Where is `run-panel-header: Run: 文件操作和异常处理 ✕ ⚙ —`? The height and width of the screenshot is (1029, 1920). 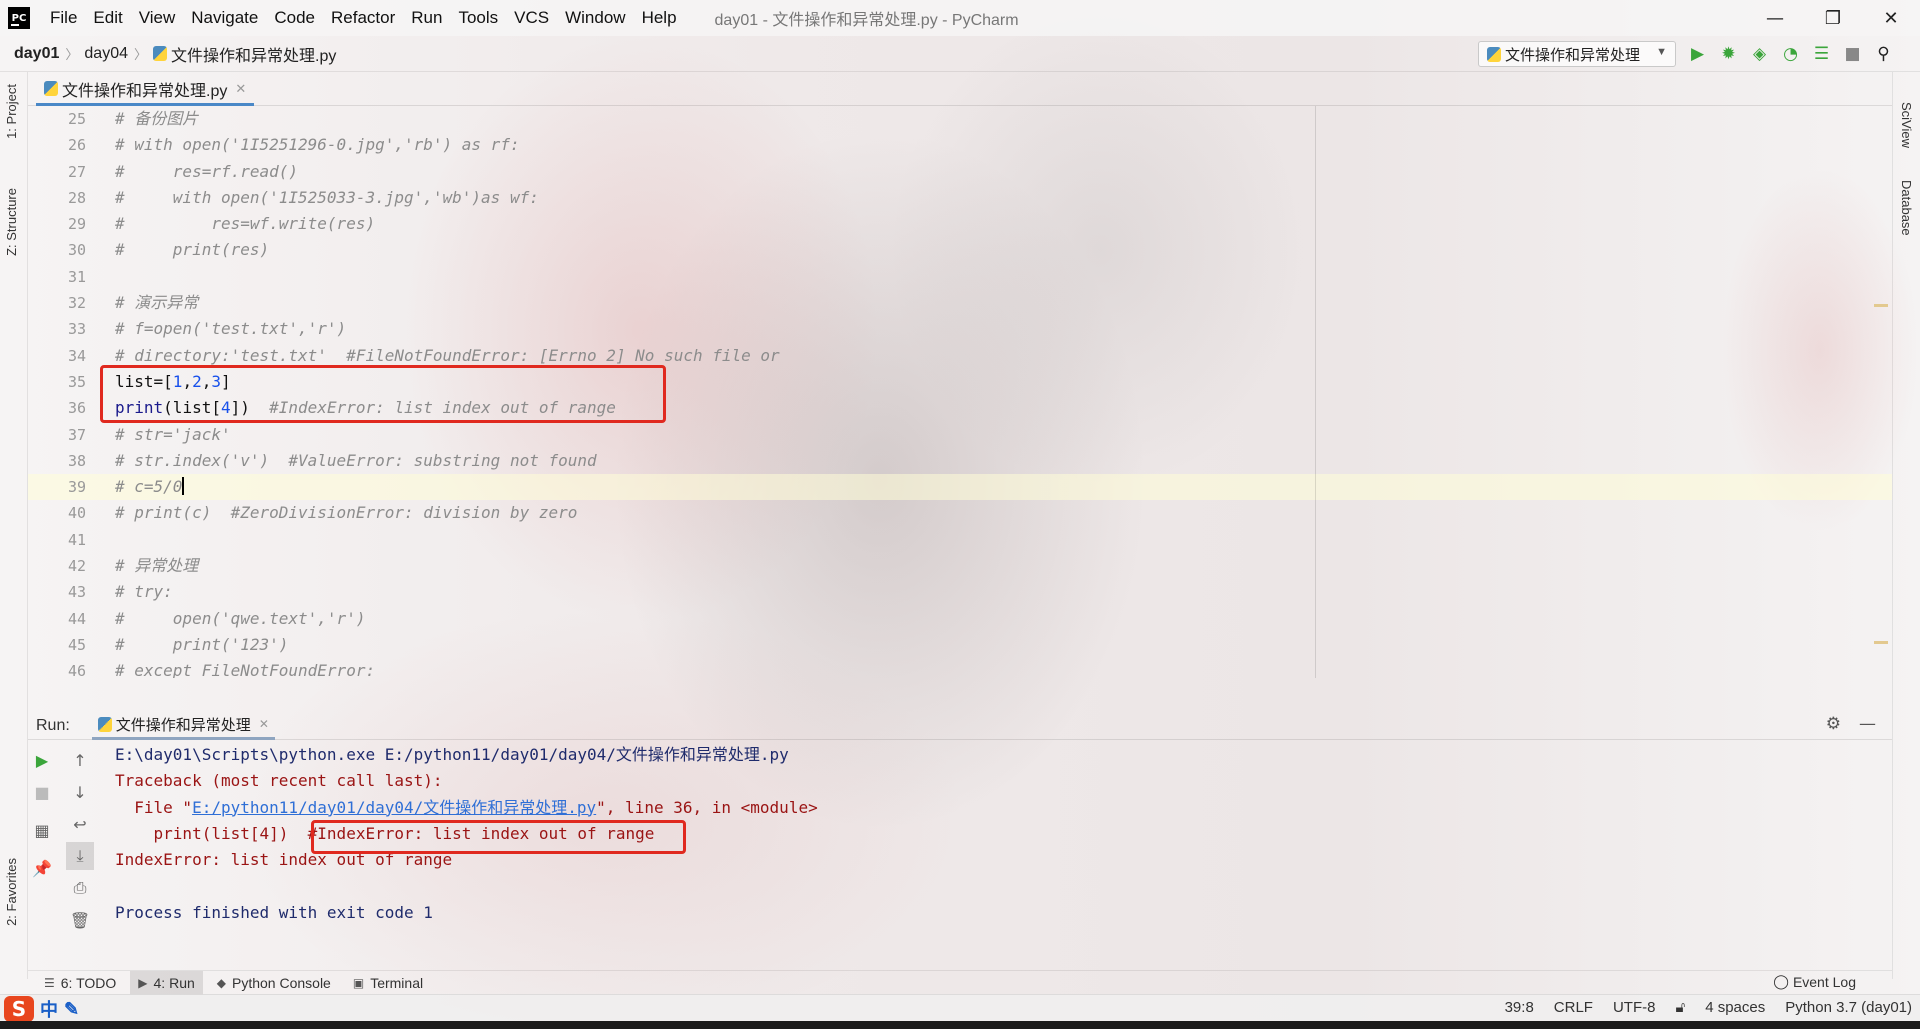
run-panel-header: Run: 文件操作和异常处理 ✕ ⚙ — is located at coordinates (960, 726).